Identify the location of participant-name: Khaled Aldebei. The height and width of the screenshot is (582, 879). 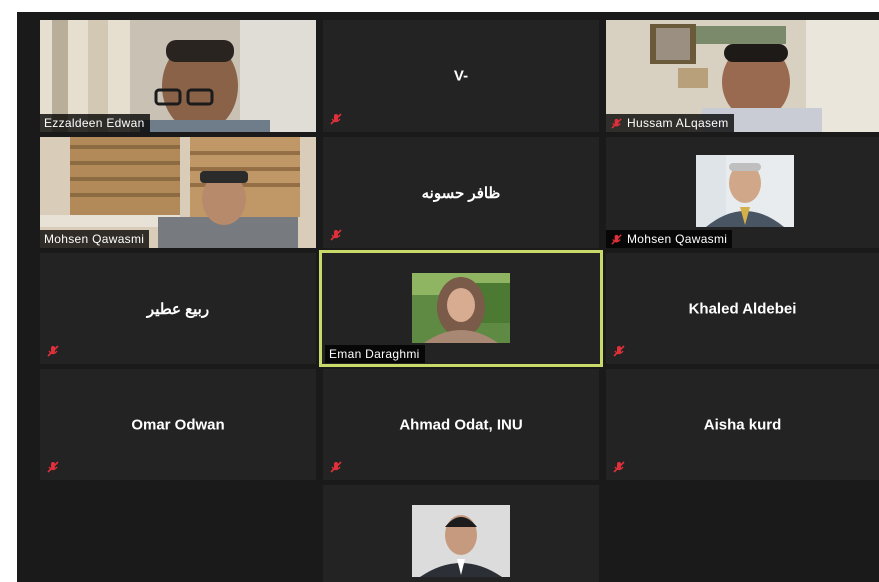
(742, 308).